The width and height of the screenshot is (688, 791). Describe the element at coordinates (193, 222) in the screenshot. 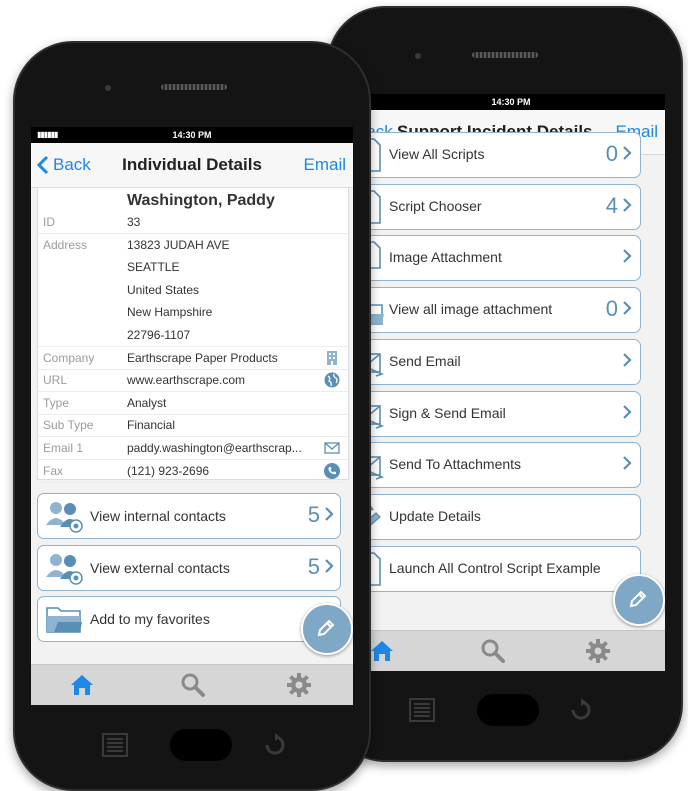

I see `detail-row: ID 33` at that location.